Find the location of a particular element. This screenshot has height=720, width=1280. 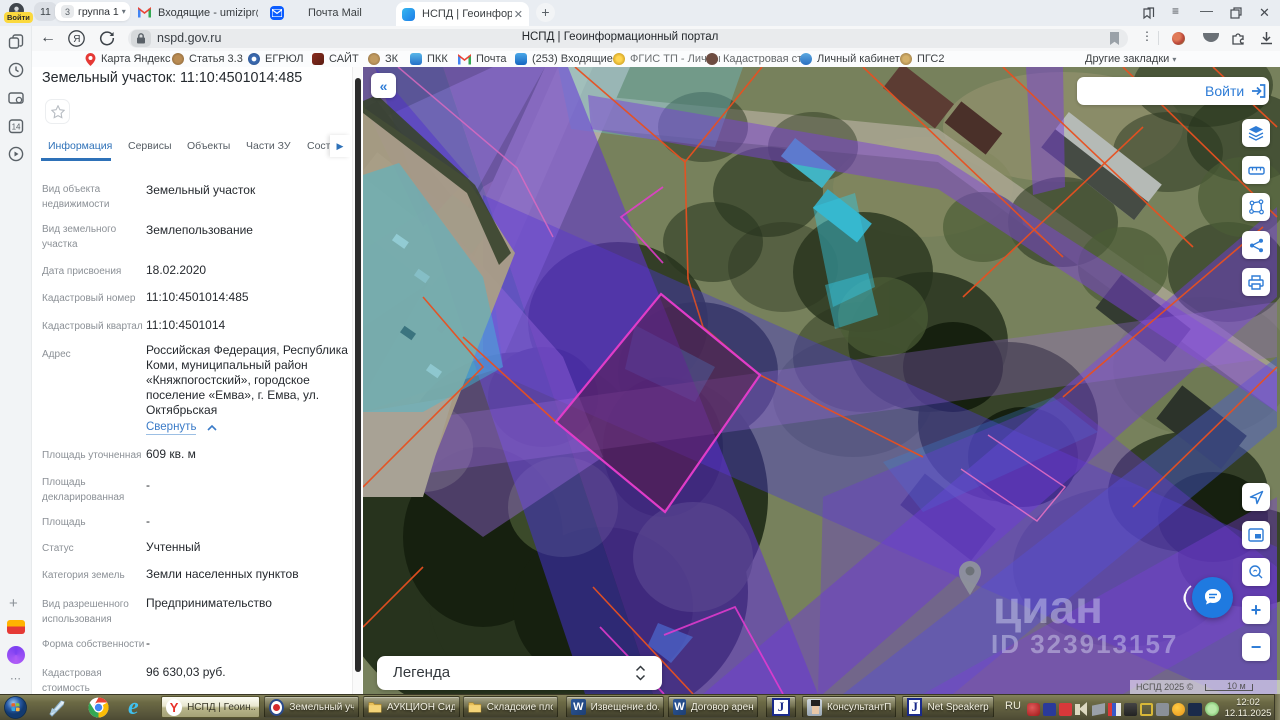

svg-text: ID 323913157 is located at coordinates (1084, 644).